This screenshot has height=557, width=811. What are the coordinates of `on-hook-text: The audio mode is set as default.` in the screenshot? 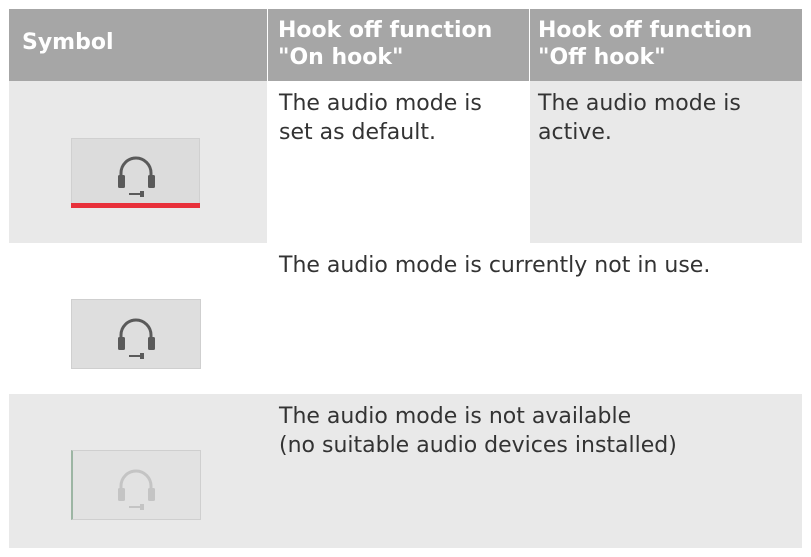 It's located at (398, 114).